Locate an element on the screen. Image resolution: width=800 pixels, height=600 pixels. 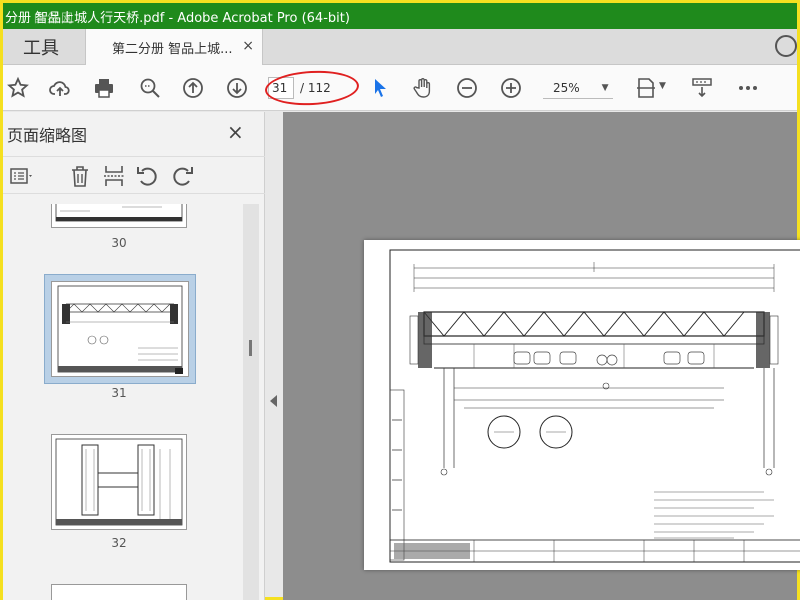
panel-resize-handle is located at coordinates (250, 348).